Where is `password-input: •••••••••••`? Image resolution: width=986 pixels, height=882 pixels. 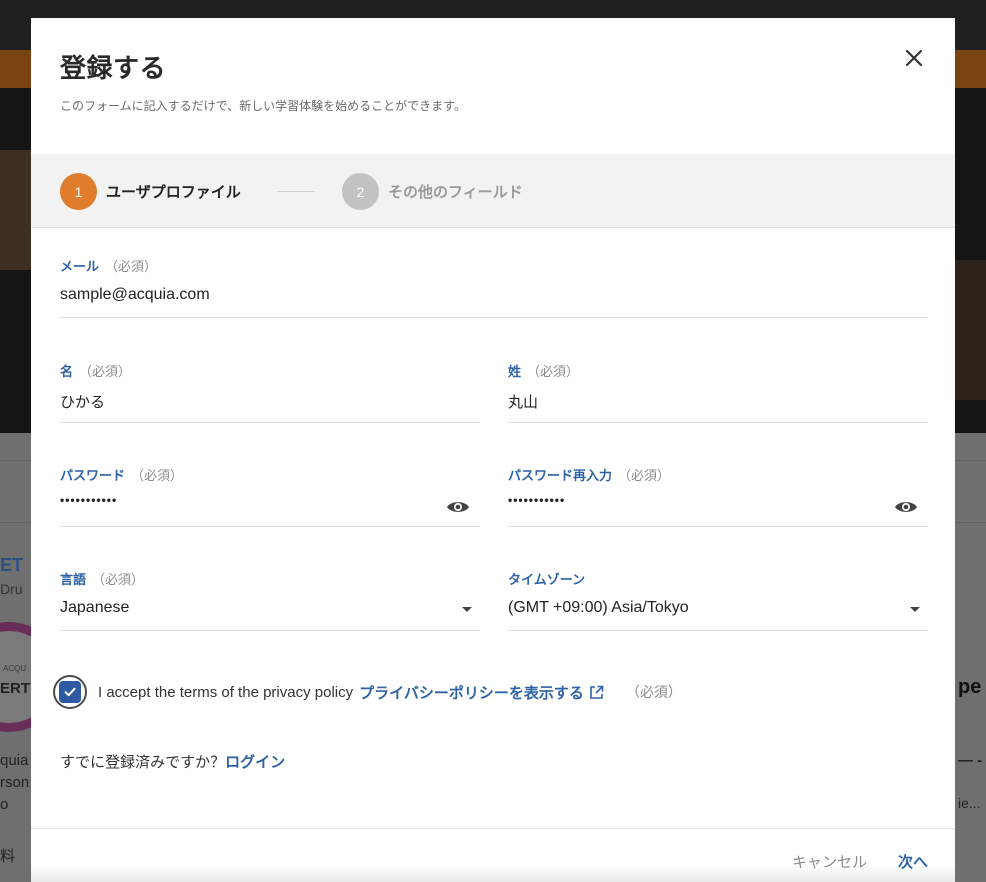 password-input: ••••••••••• is located at coordinates (88, 500).